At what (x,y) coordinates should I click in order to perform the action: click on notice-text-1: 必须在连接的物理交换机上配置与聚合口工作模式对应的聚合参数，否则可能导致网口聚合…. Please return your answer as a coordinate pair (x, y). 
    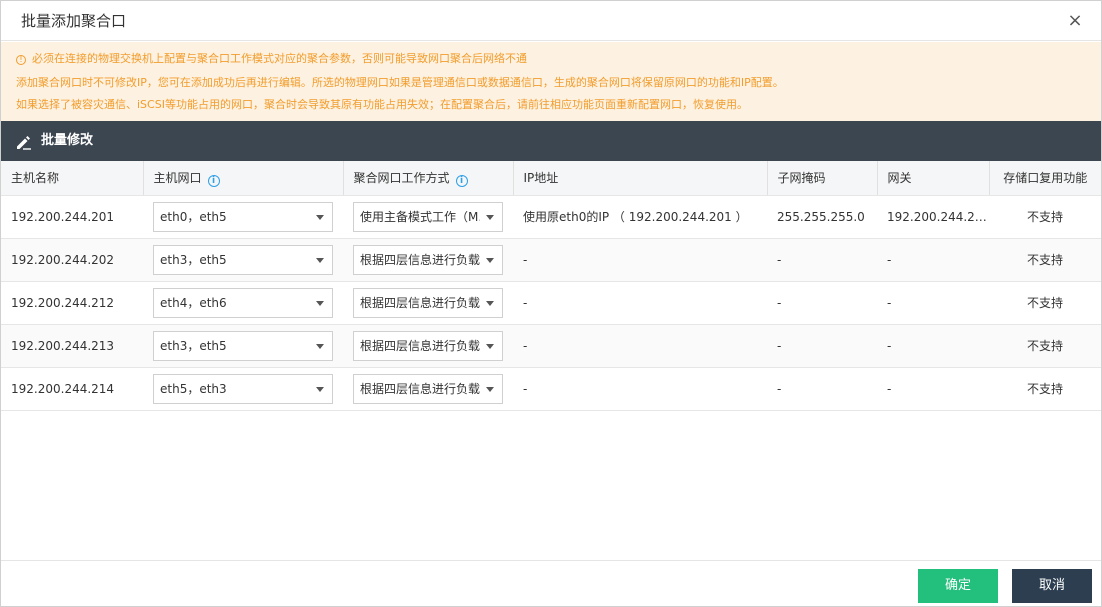
    Looking at the image, I should click on (279, 58).